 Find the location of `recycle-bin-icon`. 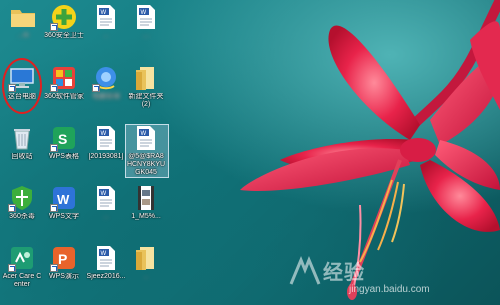

recycle-bin-icon is located at coordinates (22, 138).